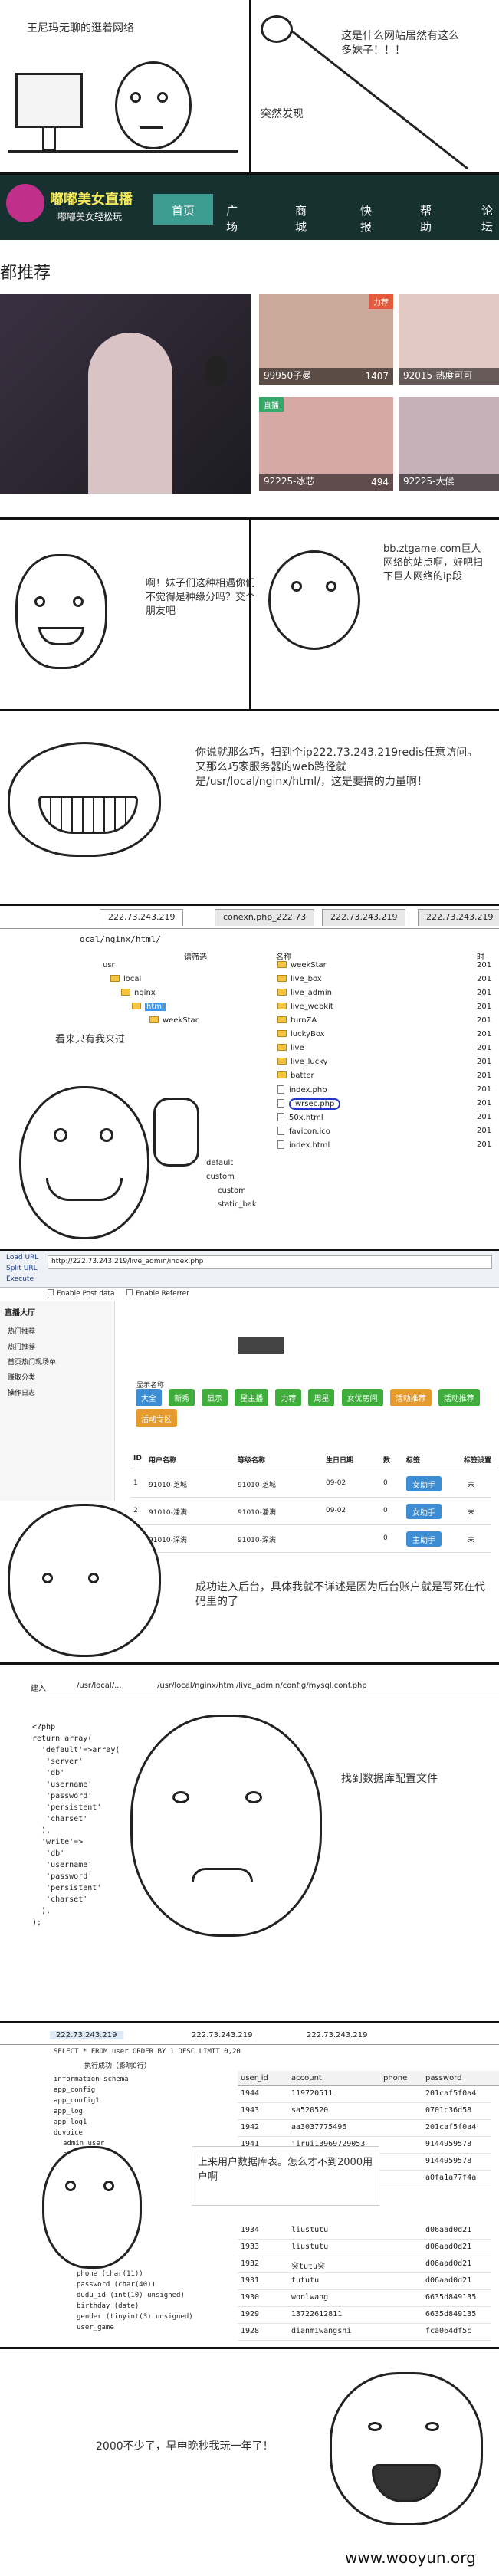 Image resolution: width=499 pixels, height=2576 pixels. What do you see at coordinates (326, 339) in the screenshot?
I see `stream-card-1: 力荐 99950子曼 1407` at bounding box center [326, 339].